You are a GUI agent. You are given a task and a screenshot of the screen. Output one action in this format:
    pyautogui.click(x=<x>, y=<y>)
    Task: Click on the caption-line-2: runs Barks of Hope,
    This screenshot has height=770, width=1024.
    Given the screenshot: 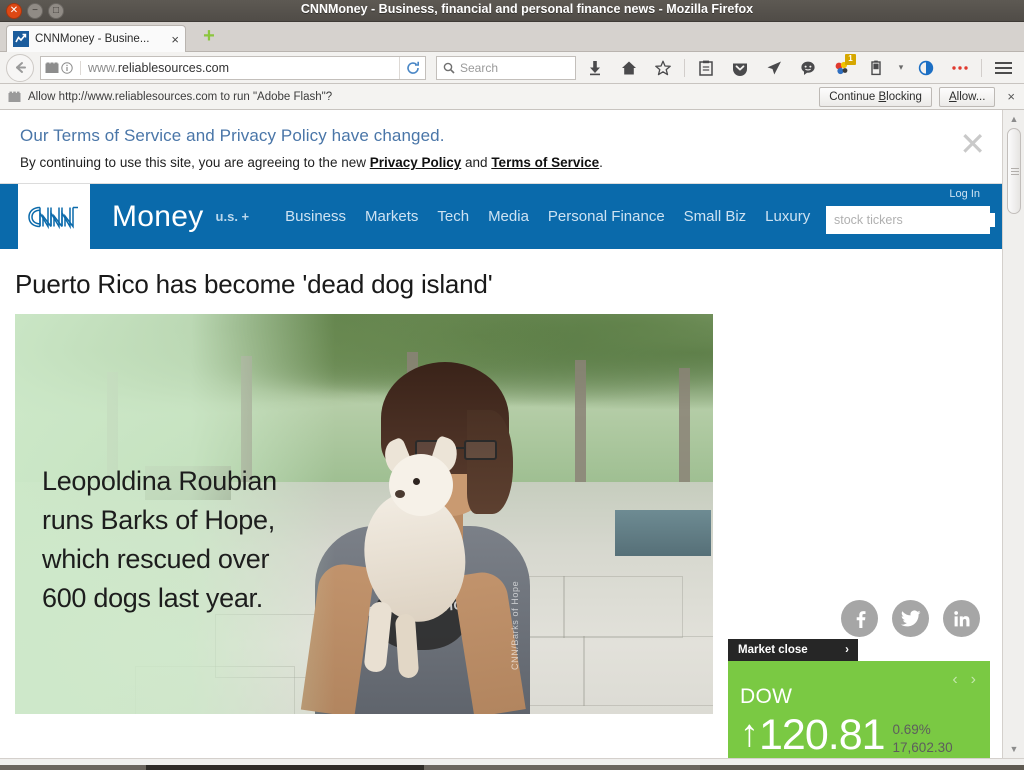 What is the action you would take?
    pyautogui.click(x=158, y=519)
    